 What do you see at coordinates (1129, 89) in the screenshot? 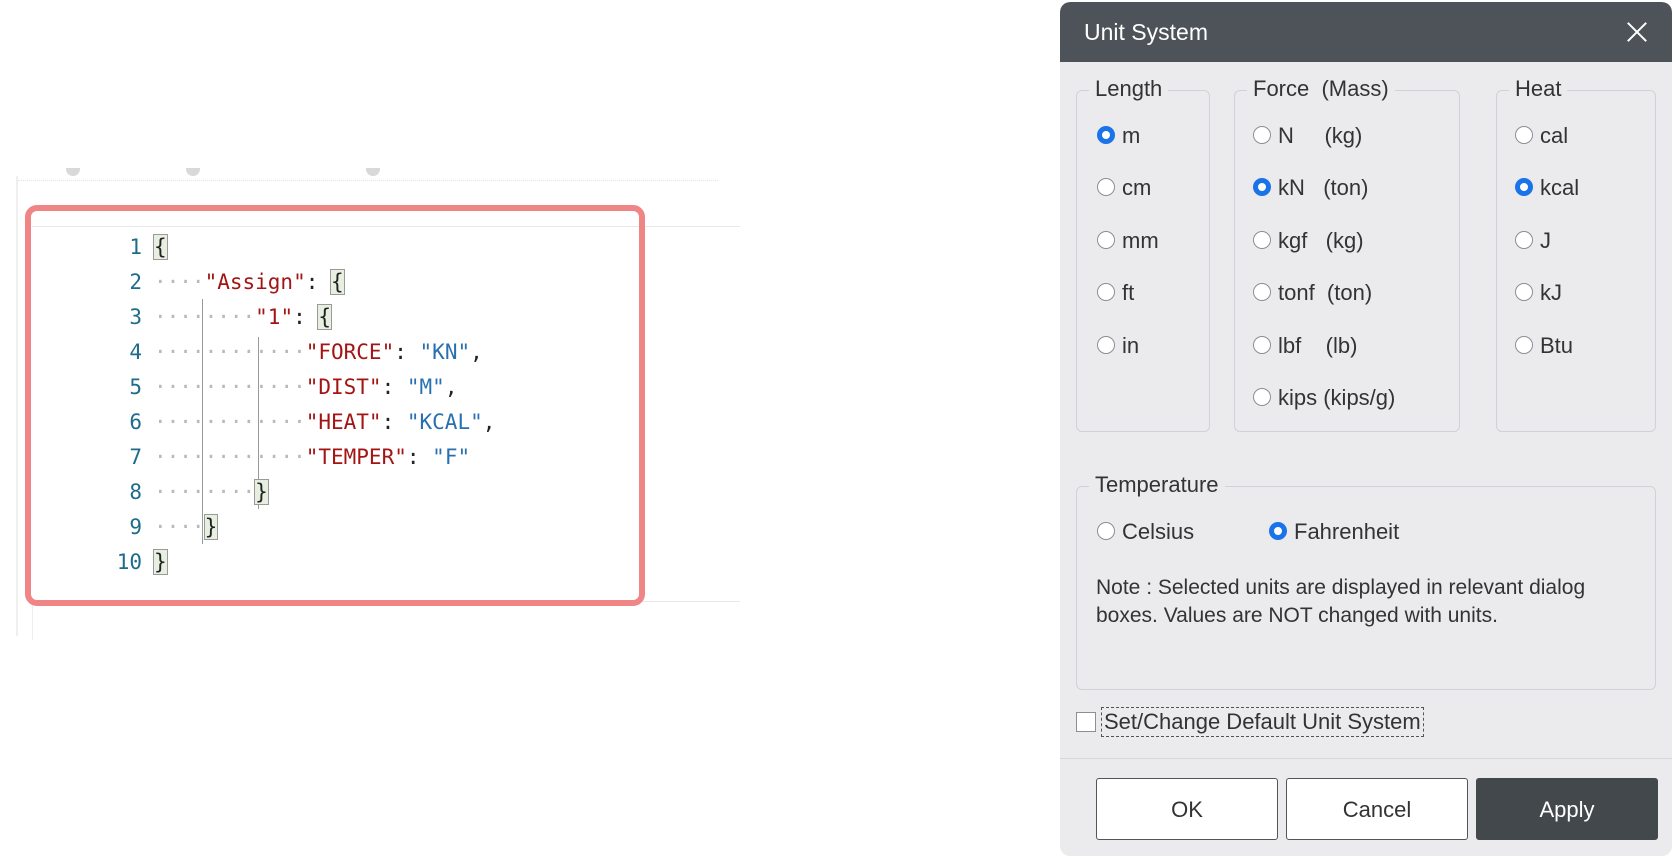
I see `length-legend: Length` at bounding box center [1129, 89].